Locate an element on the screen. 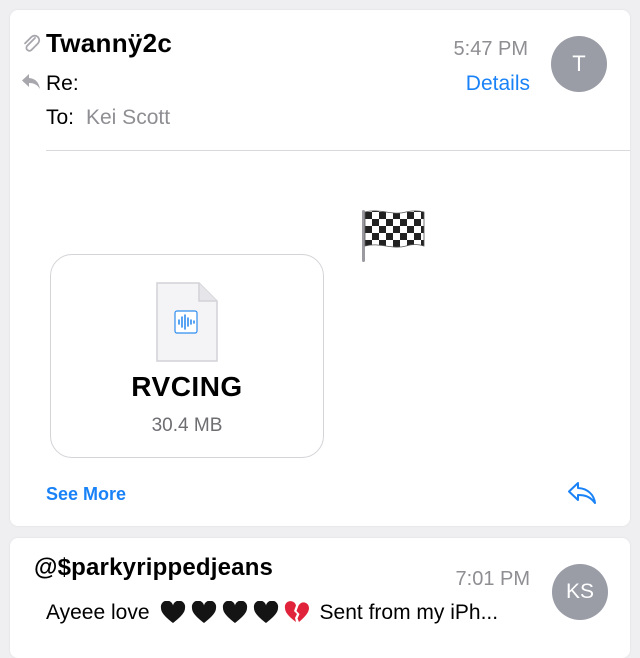 This screenshot has width=640, height=658. recipient-name: Kei Scott is located at coordinates (128, 118).